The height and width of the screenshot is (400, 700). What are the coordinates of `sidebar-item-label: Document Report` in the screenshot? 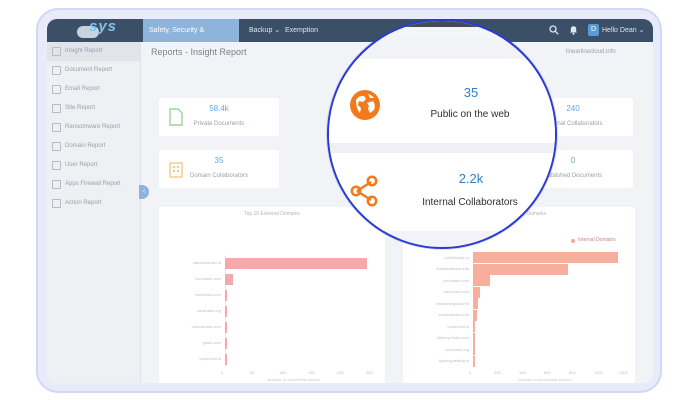 It's located at (89, 70).